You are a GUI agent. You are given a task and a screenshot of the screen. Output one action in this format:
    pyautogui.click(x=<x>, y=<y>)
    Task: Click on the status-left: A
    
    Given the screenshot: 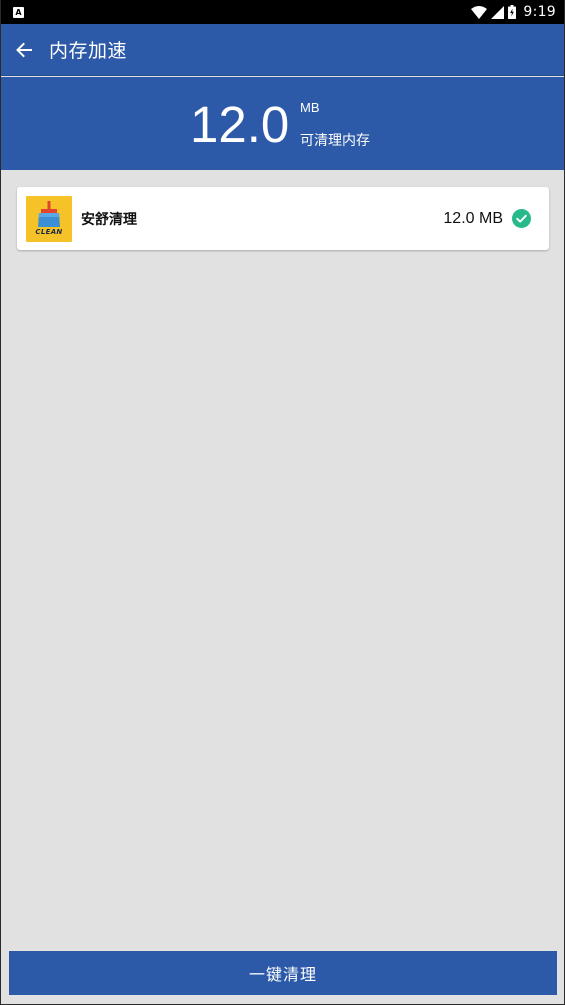 What is the action you would take?
    pyautogui.click(x=18, y=12)
    